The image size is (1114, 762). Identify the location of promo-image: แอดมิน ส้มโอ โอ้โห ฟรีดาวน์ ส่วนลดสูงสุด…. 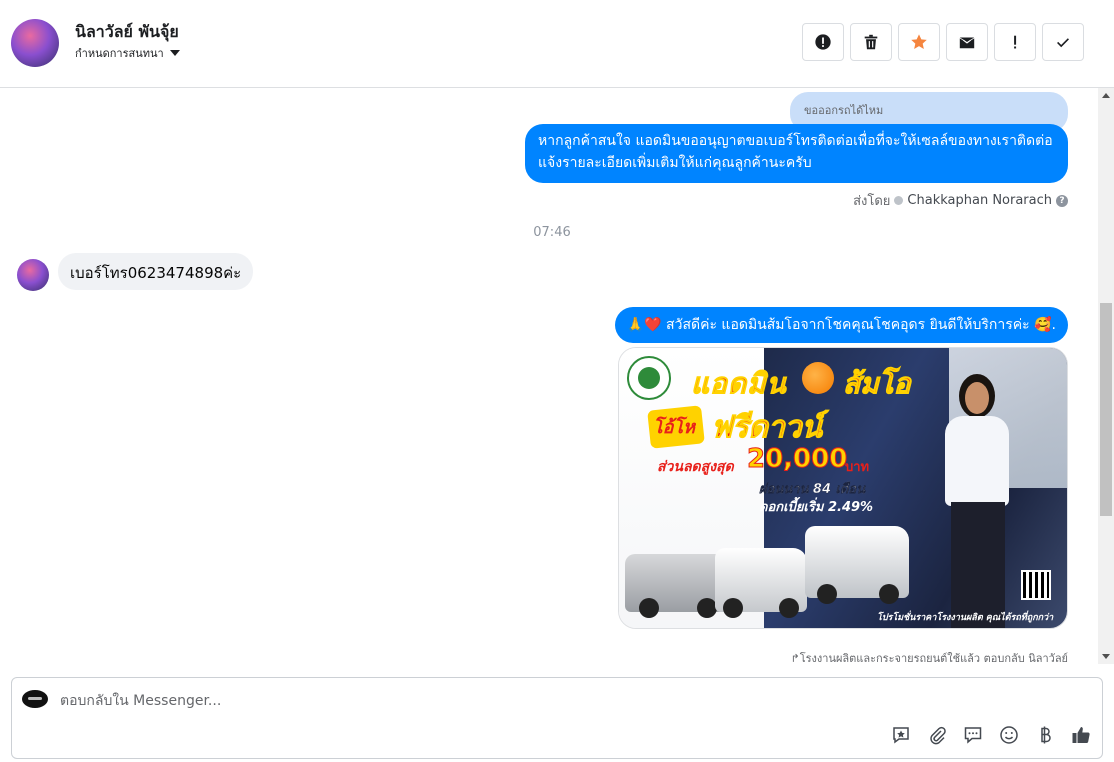
(843, 488).